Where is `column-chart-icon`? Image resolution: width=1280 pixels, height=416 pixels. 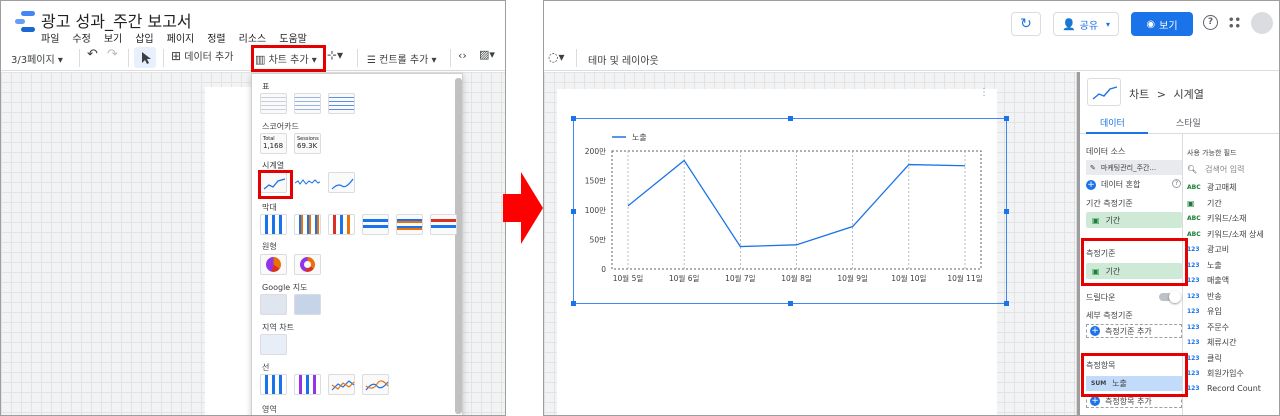 column-chart-icon is located at coordinates (273, 224).